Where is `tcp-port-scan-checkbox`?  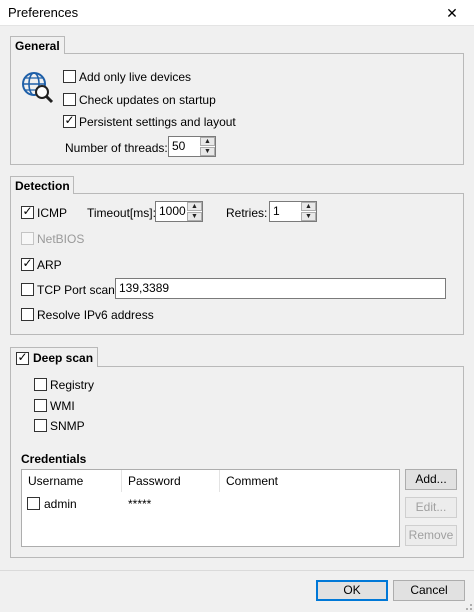
tcp-port-scan-checkbox is located at coordinates (27, 289).